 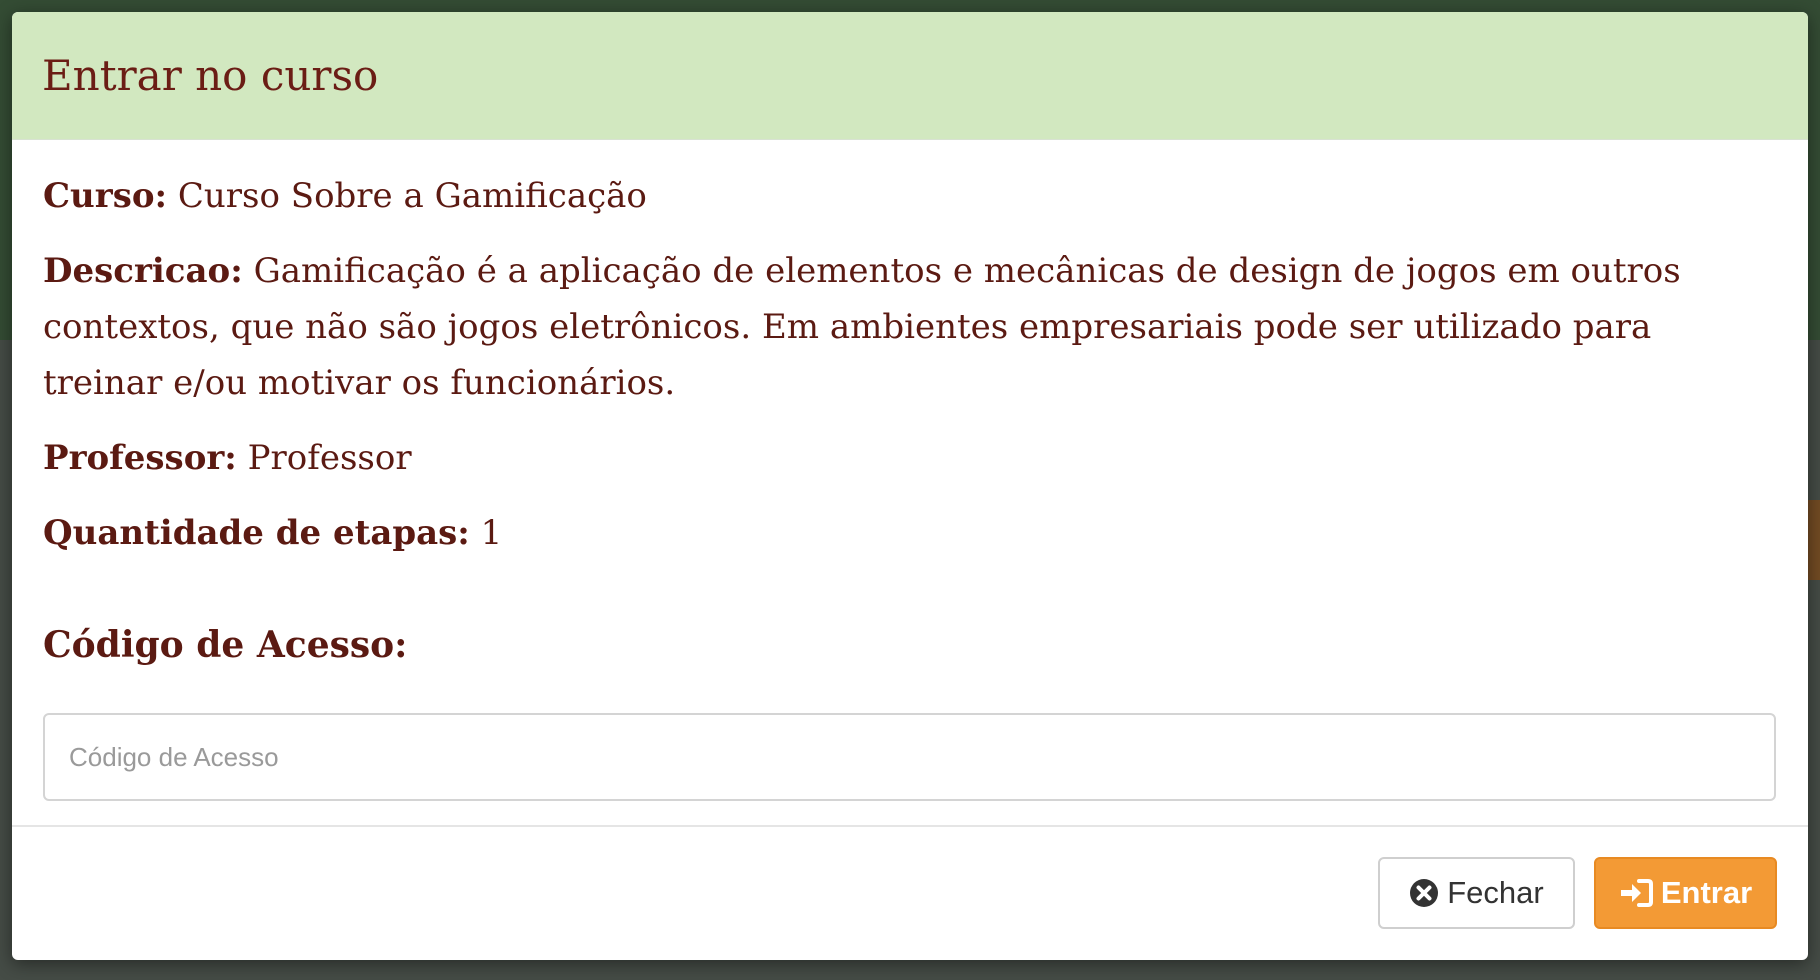 I want to click on close-button-label: Fechar, so click(x=1495, y=892).